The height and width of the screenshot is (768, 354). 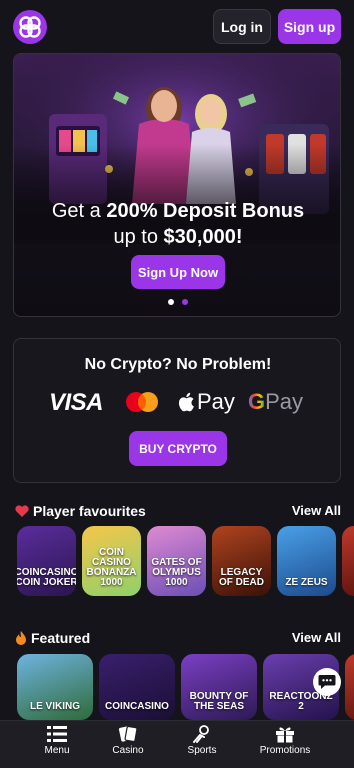 I want to click on heart-icon, so click(x=22, y=511).